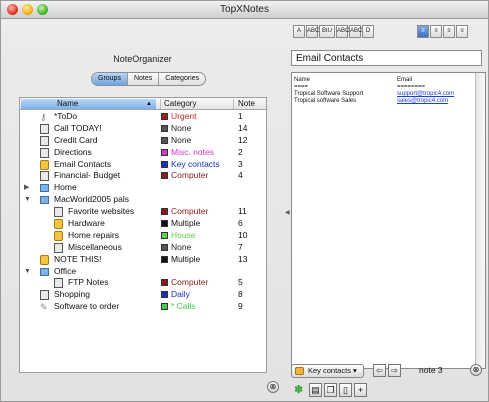  What do you see at coordinates (480, 220) in the screenshot?
I see `note-scrollbar` at bounding box center [480, 220].